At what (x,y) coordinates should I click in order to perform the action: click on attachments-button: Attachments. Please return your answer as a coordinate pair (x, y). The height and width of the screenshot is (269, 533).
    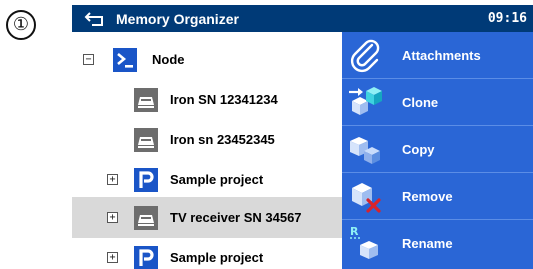
    Looking at the image, I should click on (437, 55).